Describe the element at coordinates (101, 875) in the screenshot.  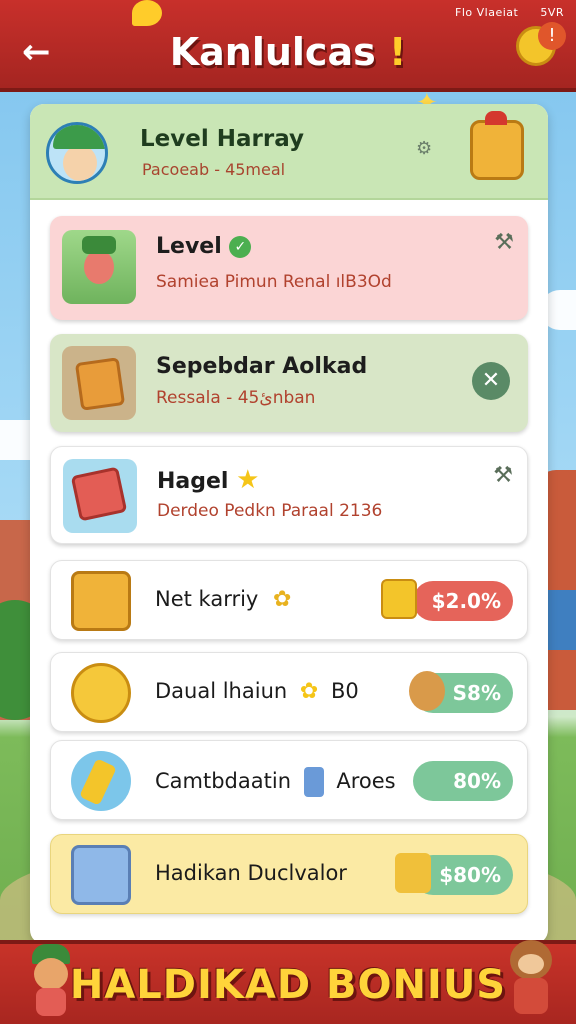
I see `candy-jar-icon` at that location.